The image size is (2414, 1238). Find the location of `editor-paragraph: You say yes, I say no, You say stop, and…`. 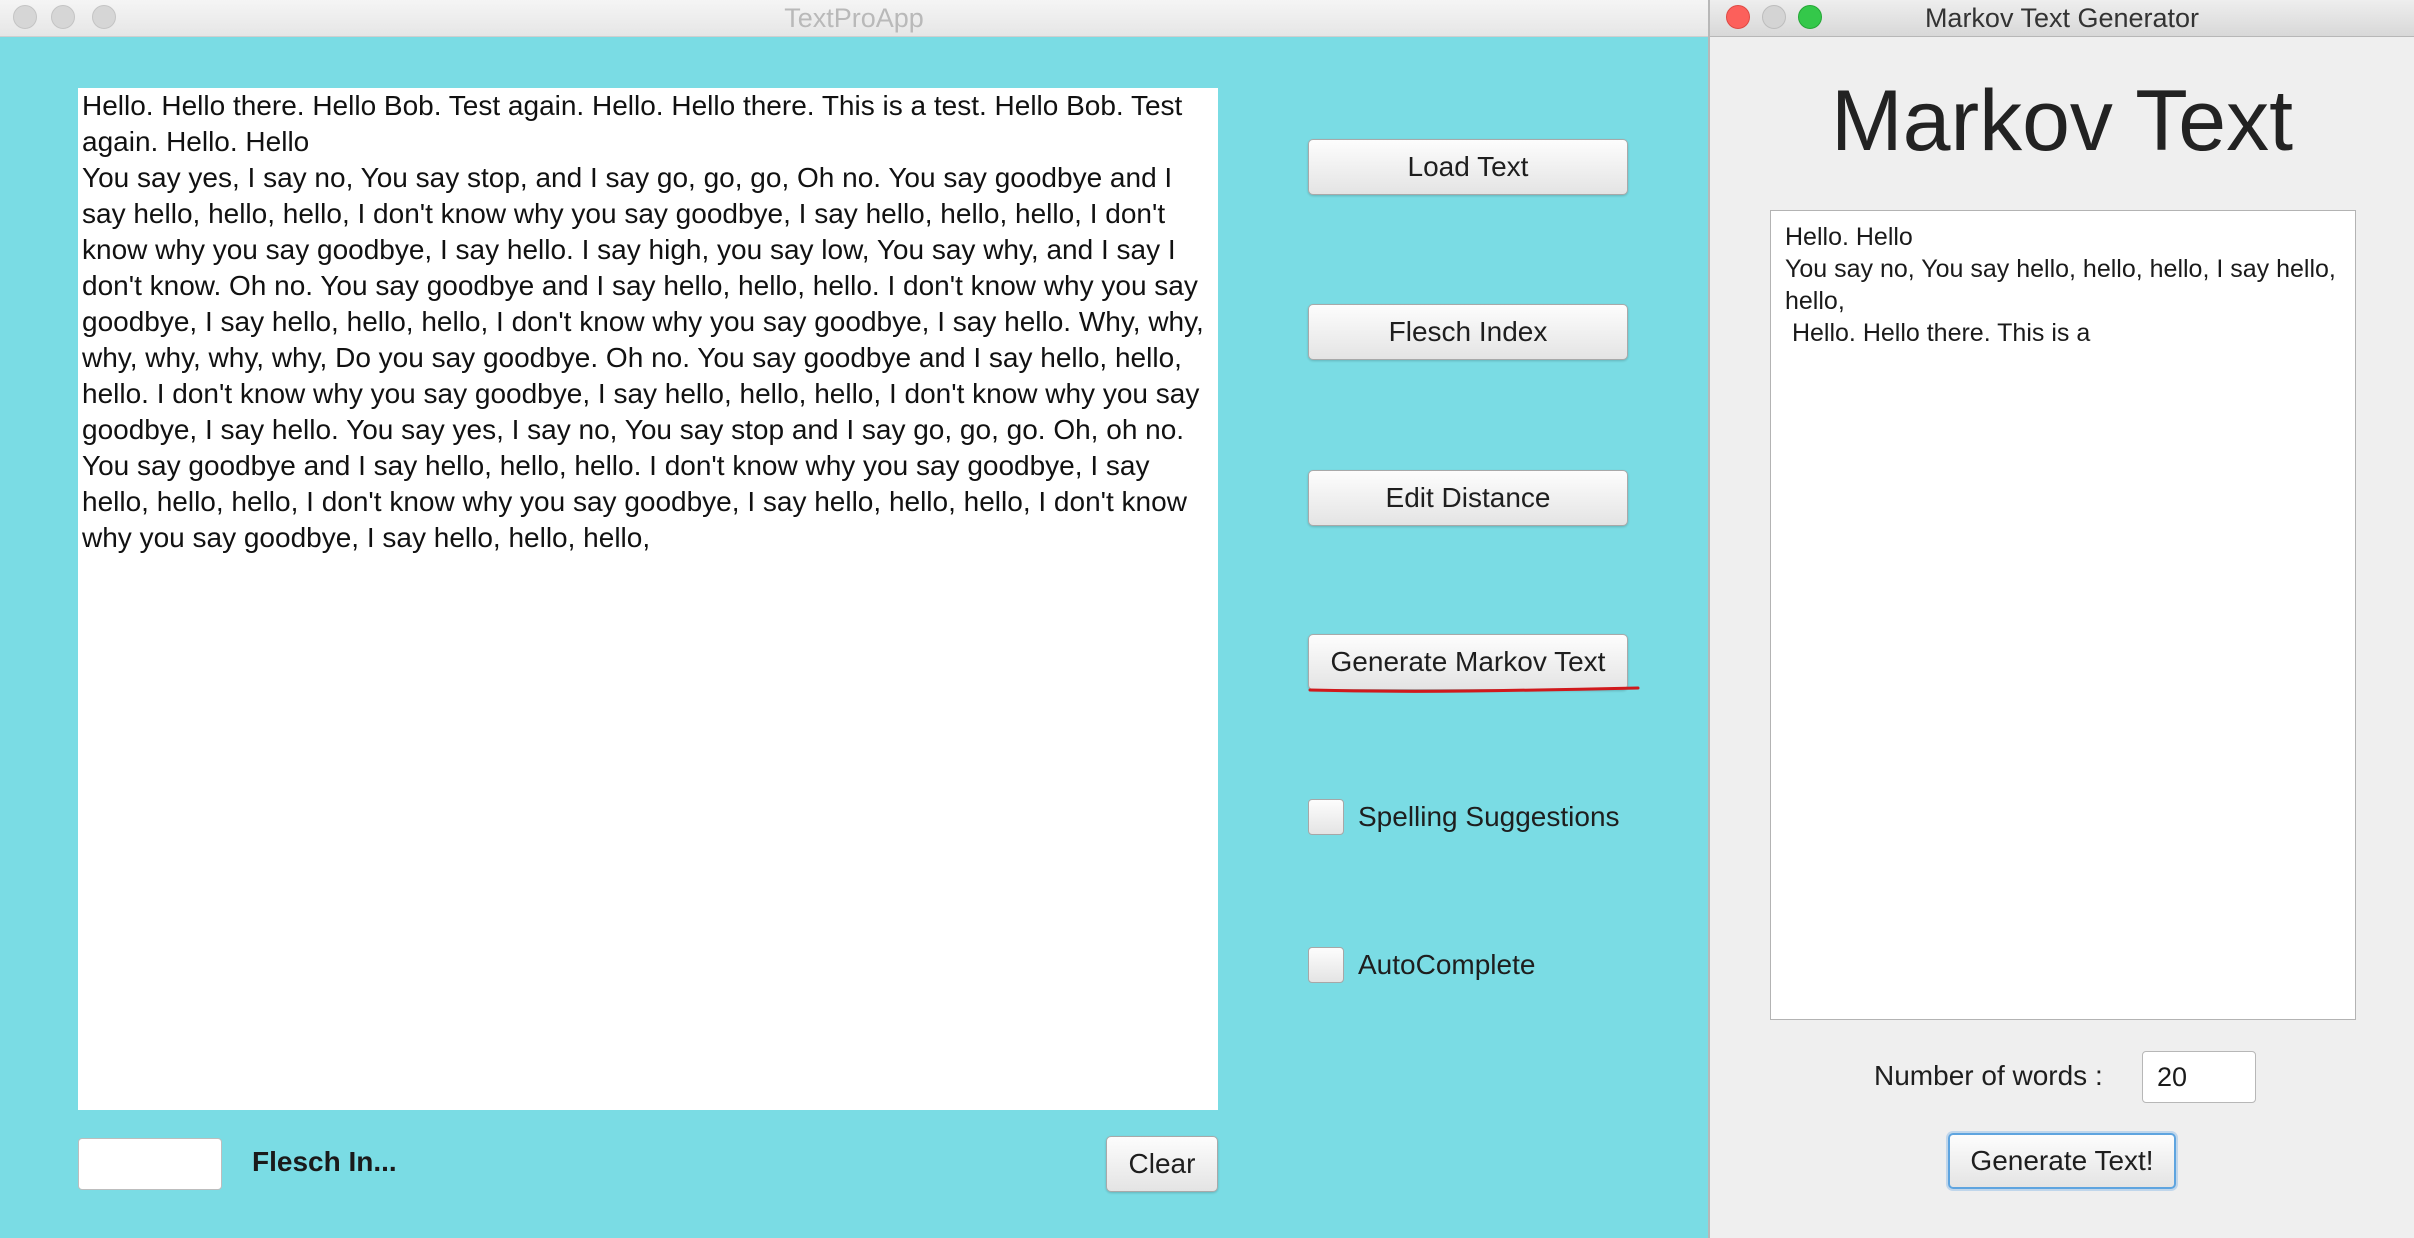

editor-paragraph: You say yes, I say no, You say stop, and… is located at coordinates (643, 357).